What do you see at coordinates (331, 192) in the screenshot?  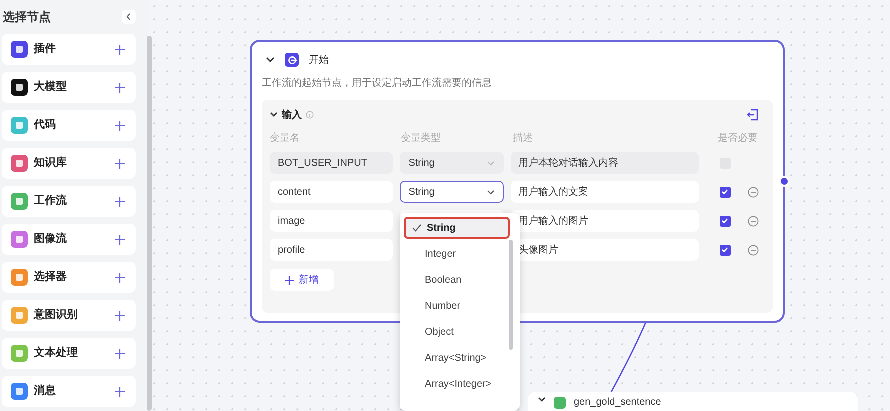 I see `name-field: content` at bounding box center [331, 192].